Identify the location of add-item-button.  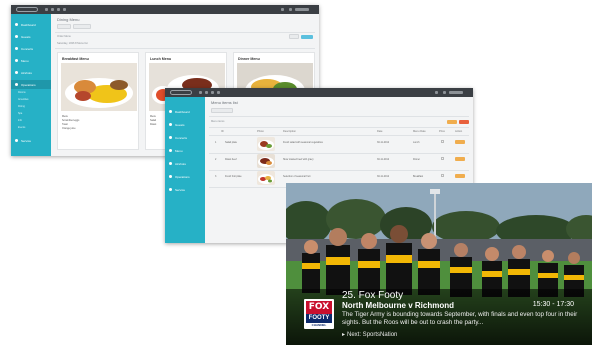
(464, 122).